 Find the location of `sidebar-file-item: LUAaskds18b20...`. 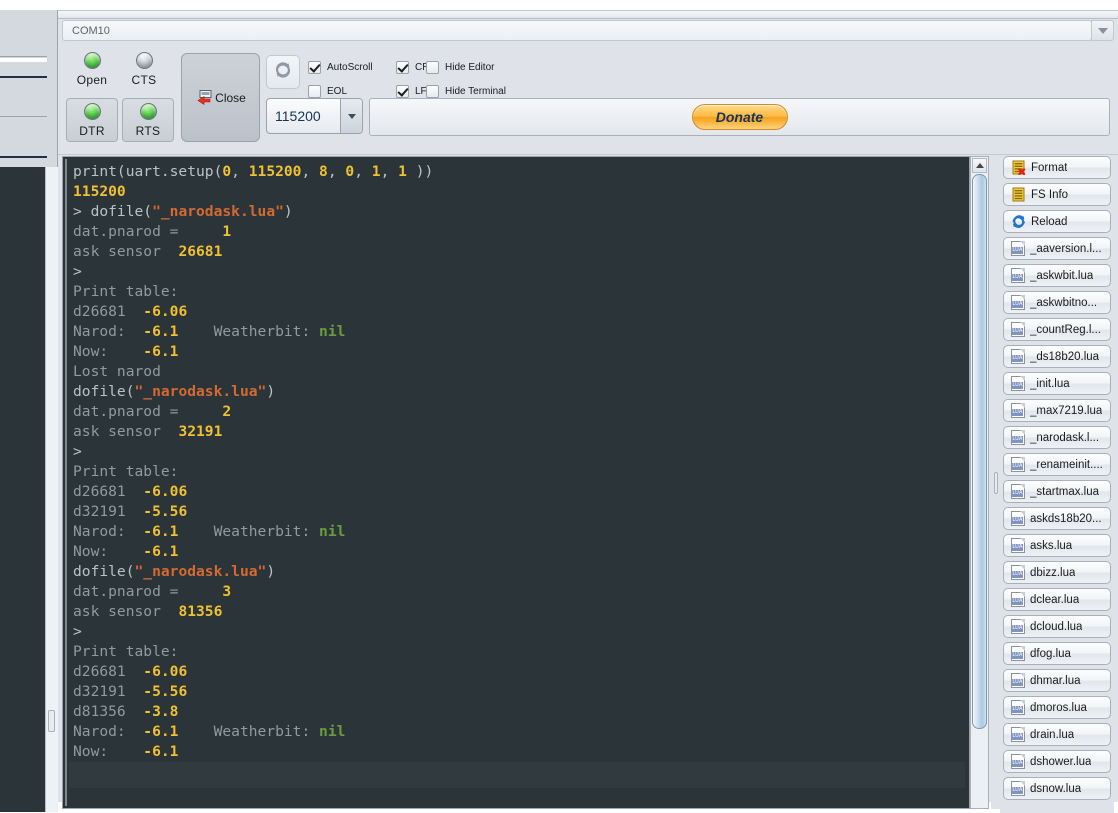

sidebar-file-item: LUAaskds18b20... is located at coordinates (1057, 518).